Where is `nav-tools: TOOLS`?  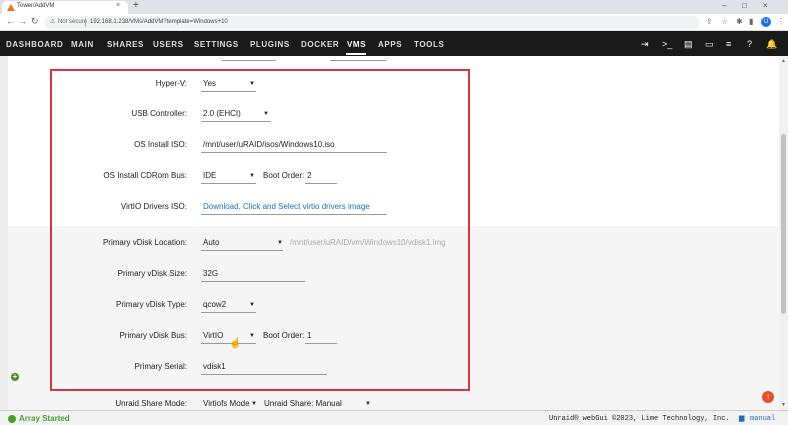
nav-tools: TOOLS is located at coordinates (429, 44).